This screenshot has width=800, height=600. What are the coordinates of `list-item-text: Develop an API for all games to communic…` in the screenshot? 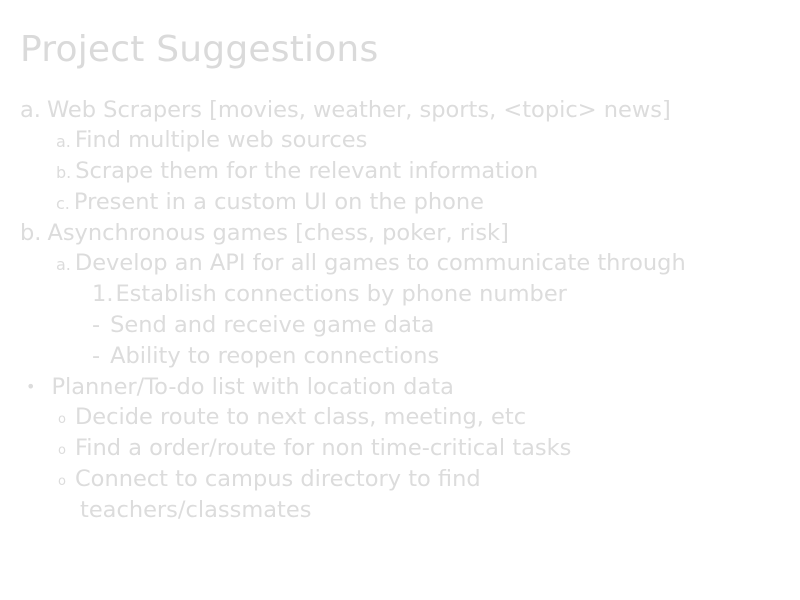 It's located at (380, 263).